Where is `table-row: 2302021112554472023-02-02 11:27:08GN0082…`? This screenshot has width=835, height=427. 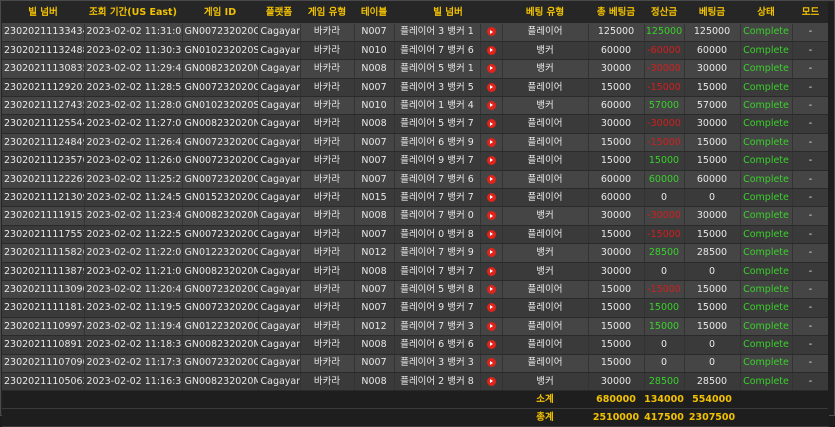 table-row: 2302021112554472023-02-02 11:27:08GN0082… is located at coordinates (416, 124).